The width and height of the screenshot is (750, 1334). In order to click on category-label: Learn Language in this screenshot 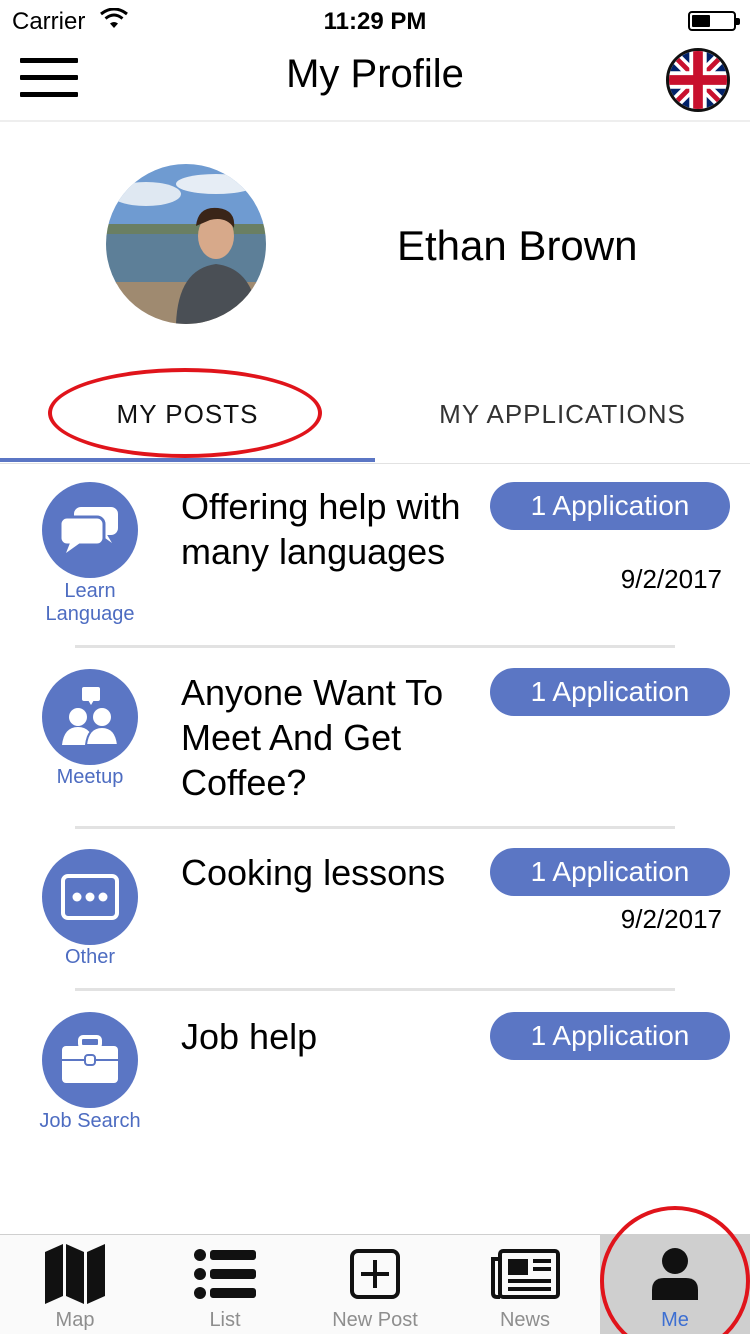, I will do `click(90, 602)`.